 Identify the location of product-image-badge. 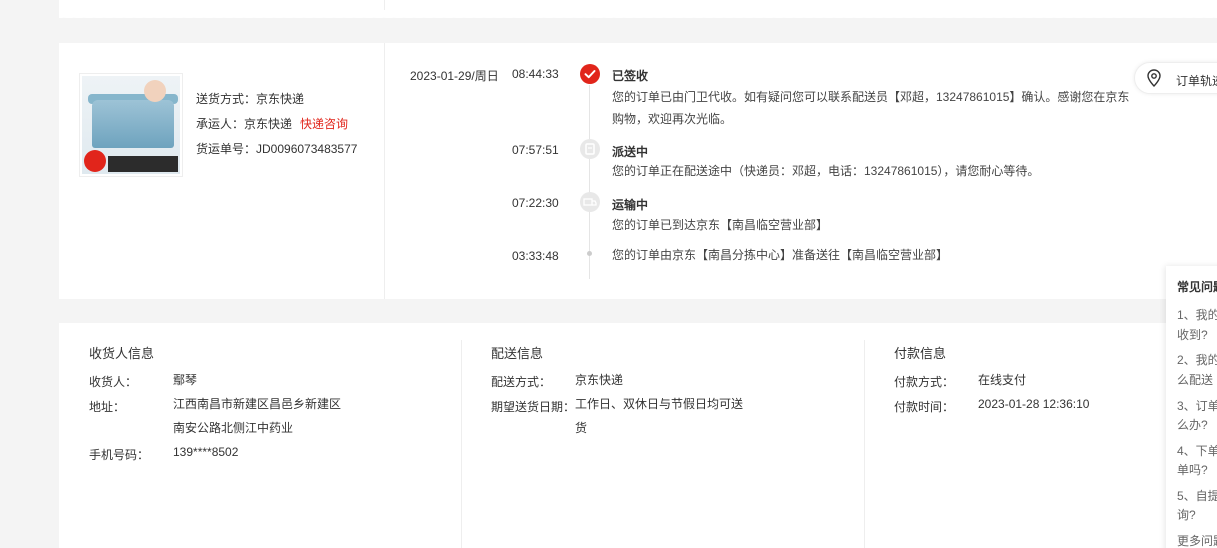
(95, 161).